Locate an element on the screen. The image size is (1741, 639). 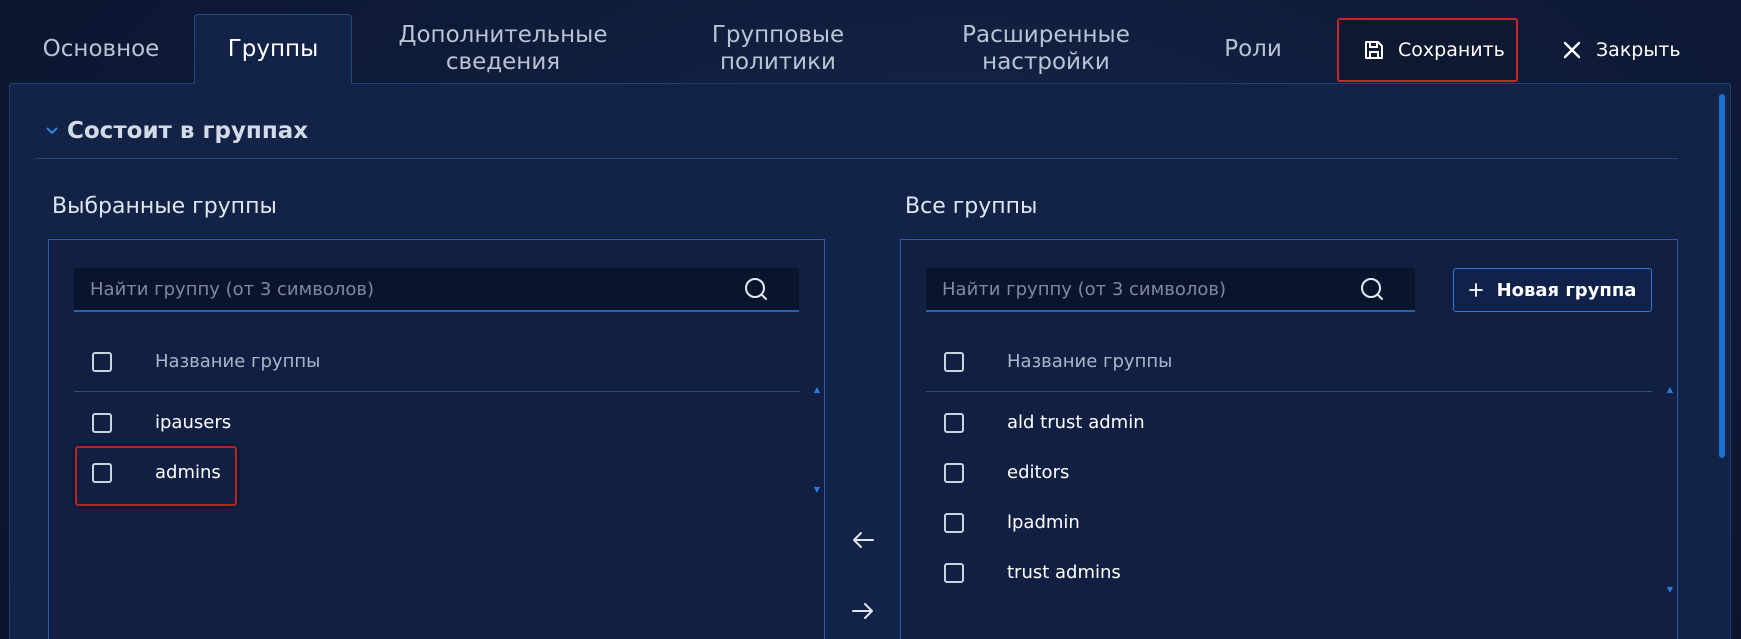
arrow-left-icon is located at coordinates (863, 540).